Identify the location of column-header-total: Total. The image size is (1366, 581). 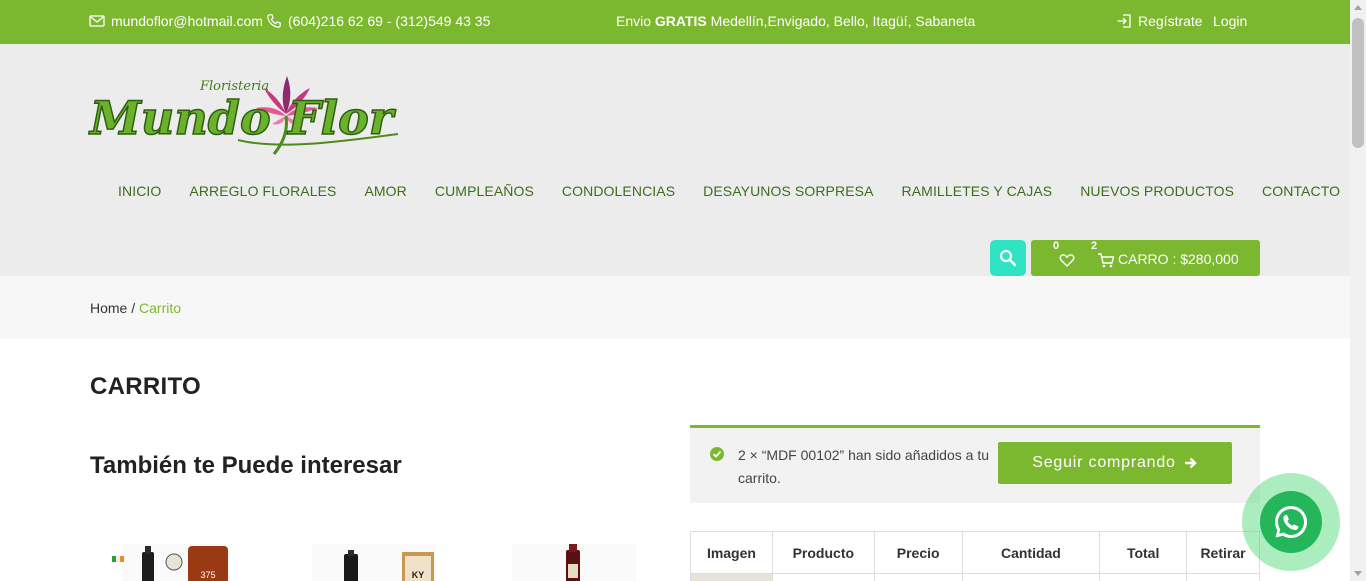
(1143, 552).